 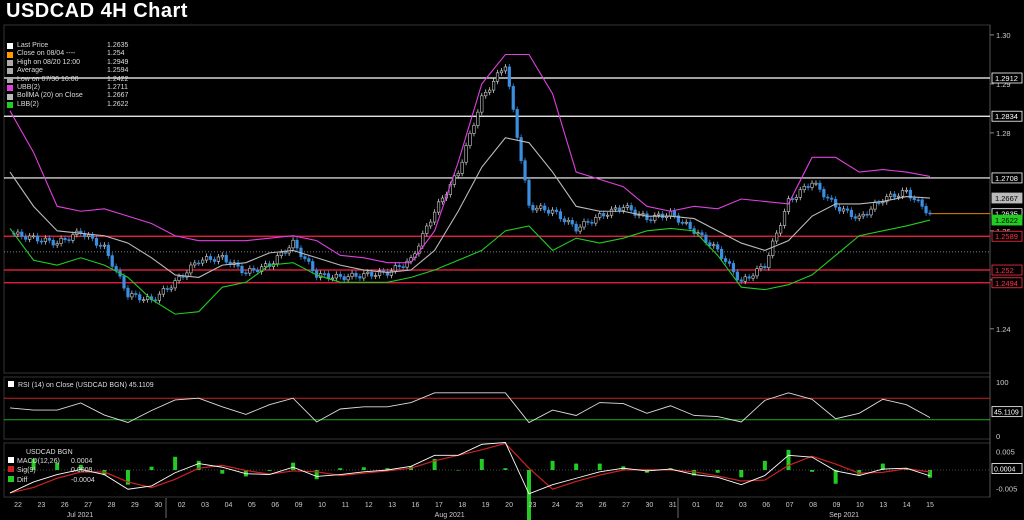 What do you see at coordinates (118, 45) in the screenshot?
I see `legend-value: 1.2635` at bounding box center [118, 45].